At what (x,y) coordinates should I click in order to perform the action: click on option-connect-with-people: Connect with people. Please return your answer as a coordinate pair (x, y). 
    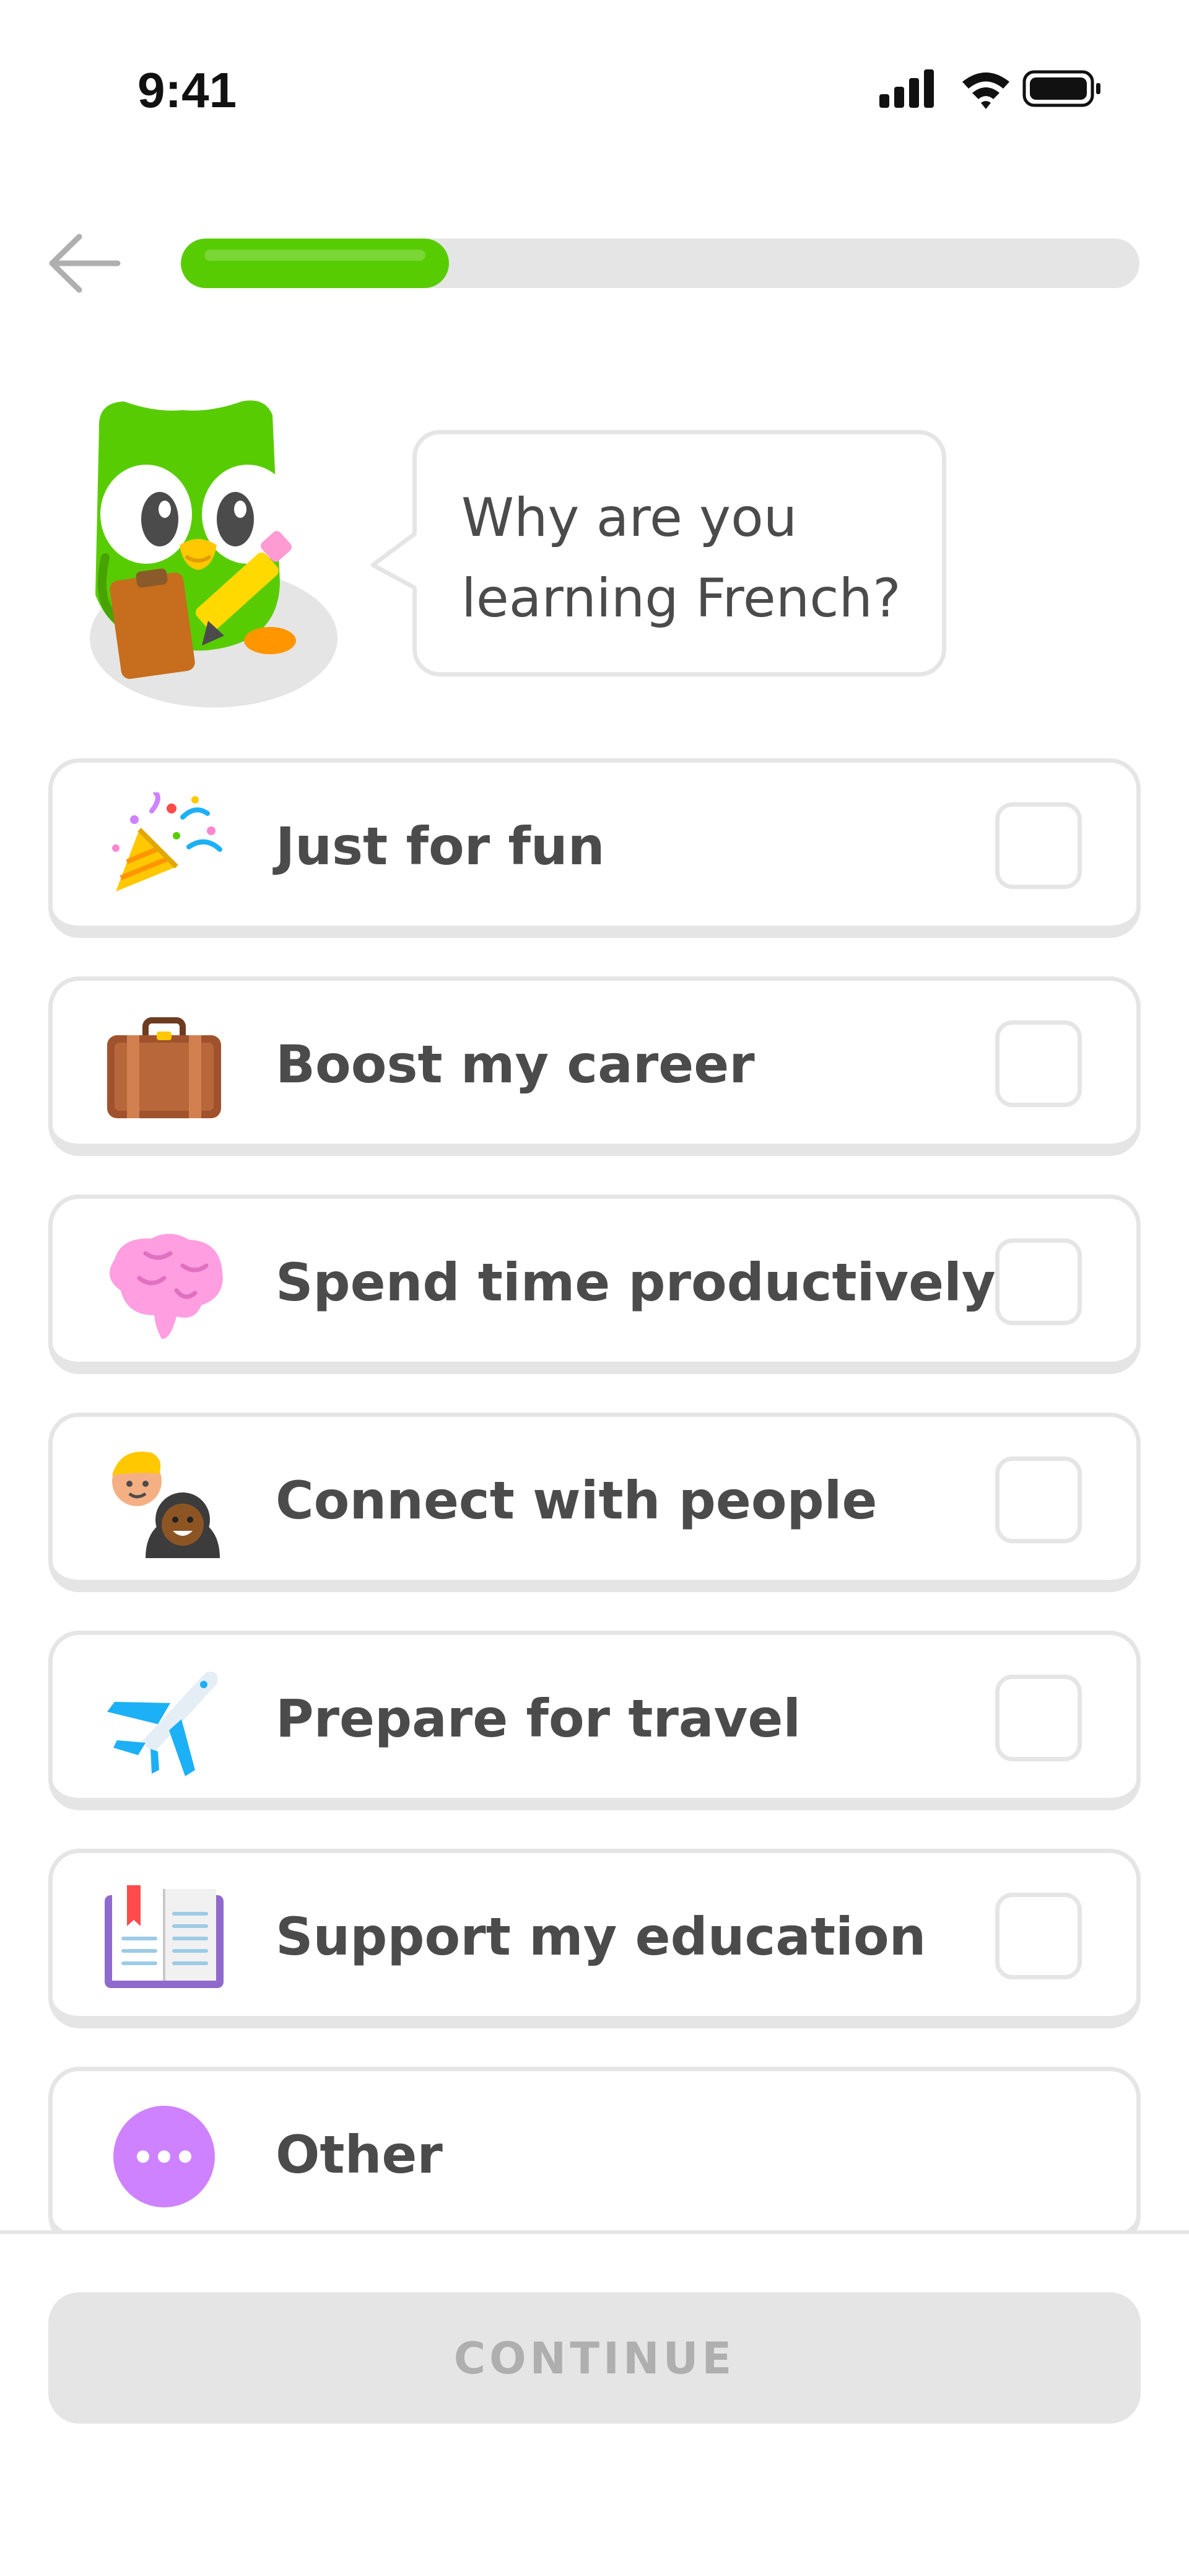
    Looking at the image, I should click on (594, 1502).